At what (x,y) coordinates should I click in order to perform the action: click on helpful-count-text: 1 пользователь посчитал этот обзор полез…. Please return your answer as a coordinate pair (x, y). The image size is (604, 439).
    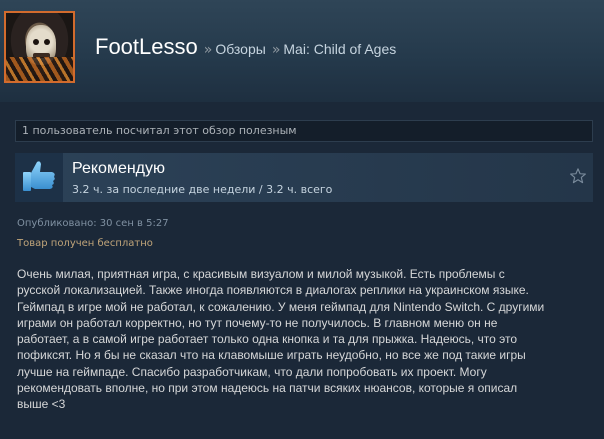
    Looking at the image, I should click on (159, 130).